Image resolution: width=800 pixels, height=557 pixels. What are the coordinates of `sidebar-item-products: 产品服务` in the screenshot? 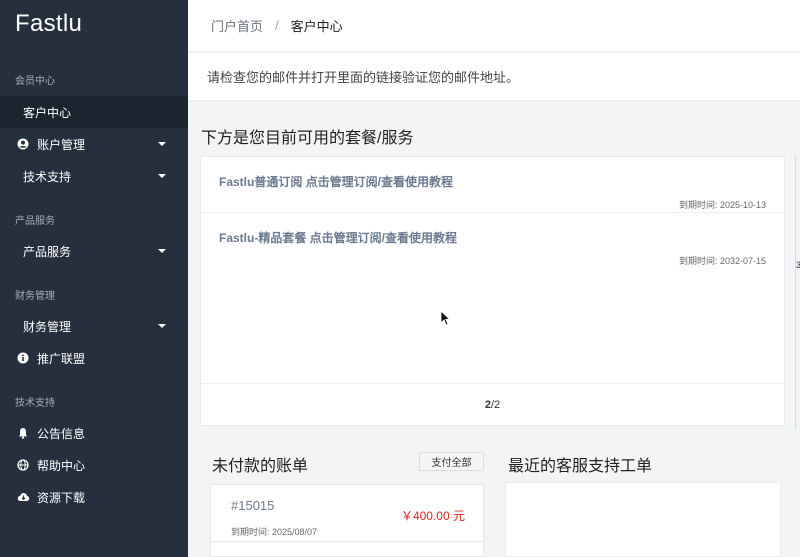 It's located at (94, 251).